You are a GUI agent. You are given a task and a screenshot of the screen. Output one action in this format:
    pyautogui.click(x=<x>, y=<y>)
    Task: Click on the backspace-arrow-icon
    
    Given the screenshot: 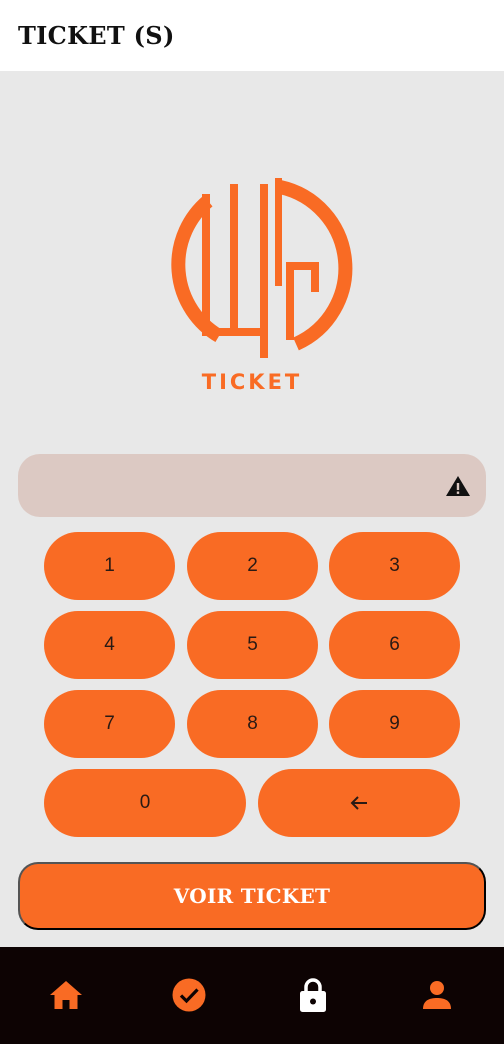 What is the action you would take?
    pyautogui.click(x=358, y=803)
    